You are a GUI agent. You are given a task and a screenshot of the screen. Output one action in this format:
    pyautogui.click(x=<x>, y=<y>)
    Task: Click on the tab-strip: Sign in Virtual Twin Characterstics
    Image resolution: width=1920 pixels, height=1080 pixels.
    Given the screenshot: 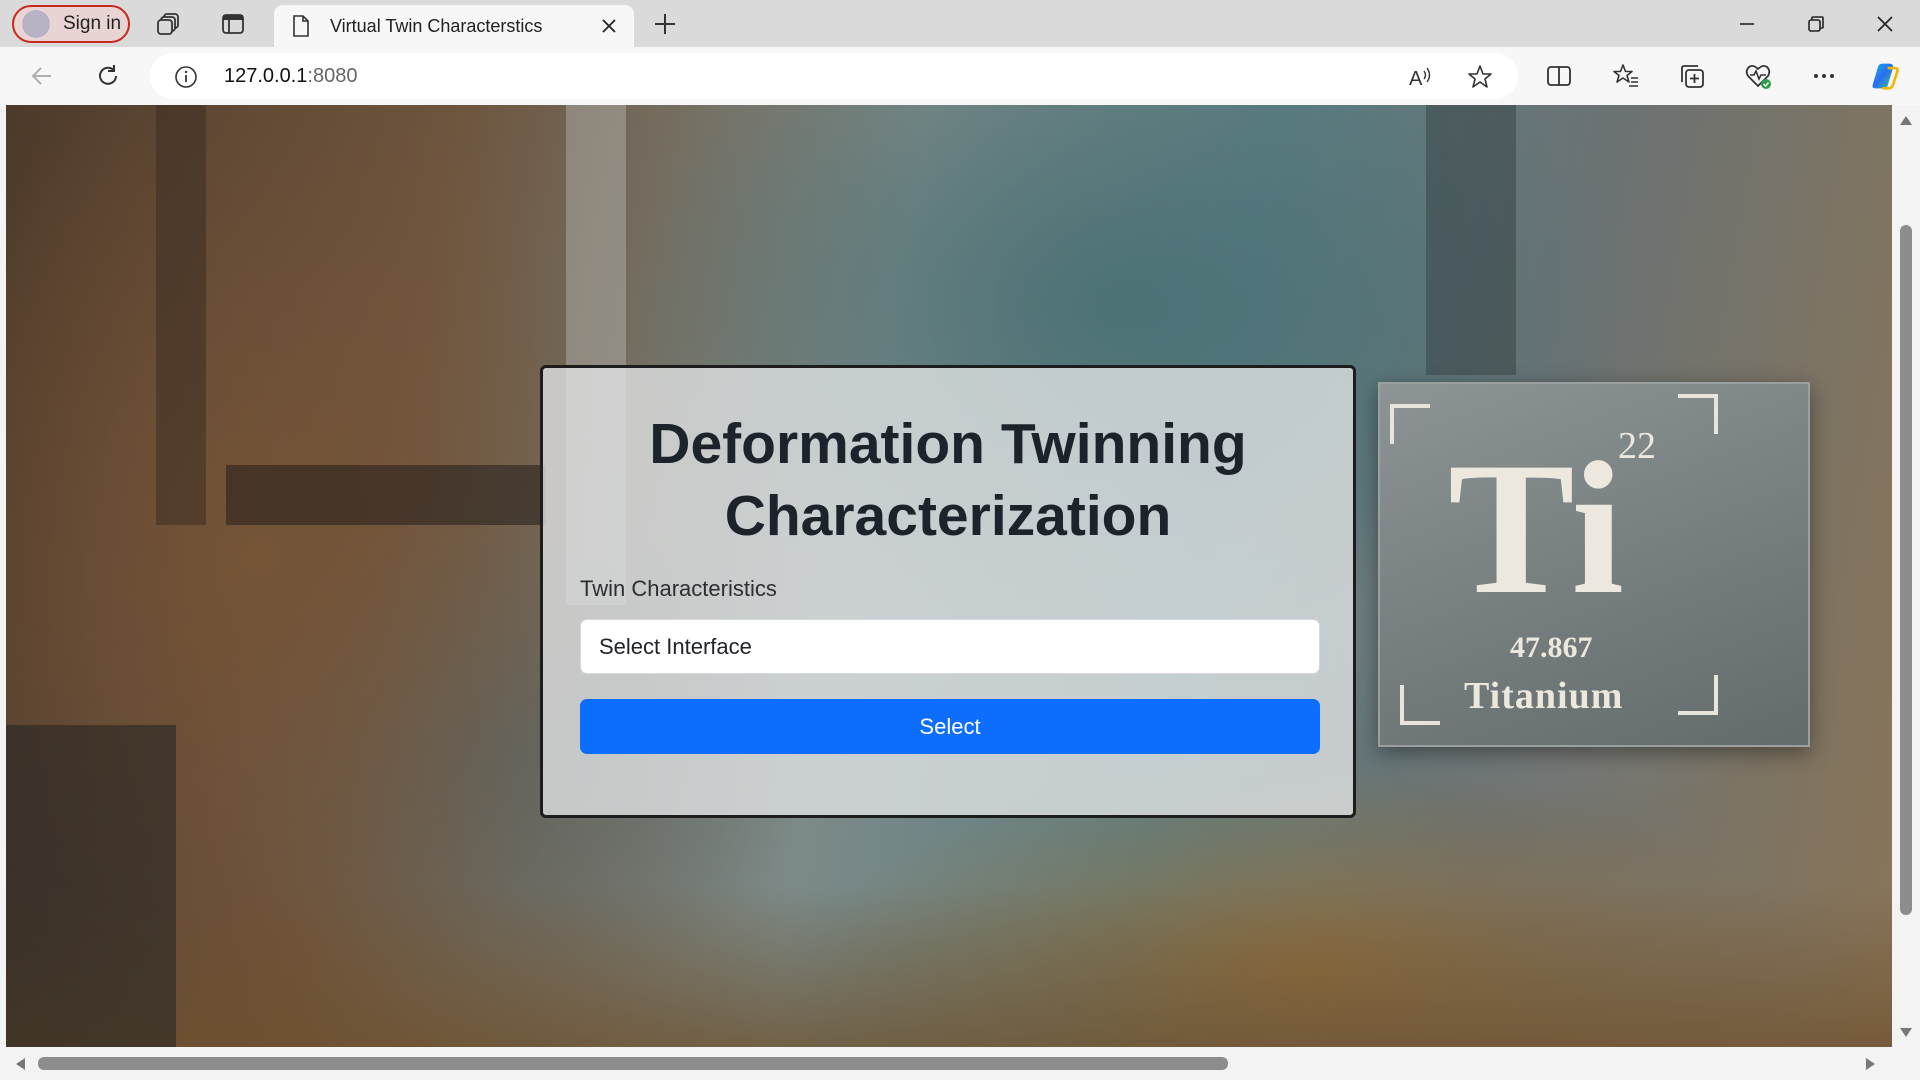 What is the action you would take?
    pyautogui.click(x=960, y=23)
    